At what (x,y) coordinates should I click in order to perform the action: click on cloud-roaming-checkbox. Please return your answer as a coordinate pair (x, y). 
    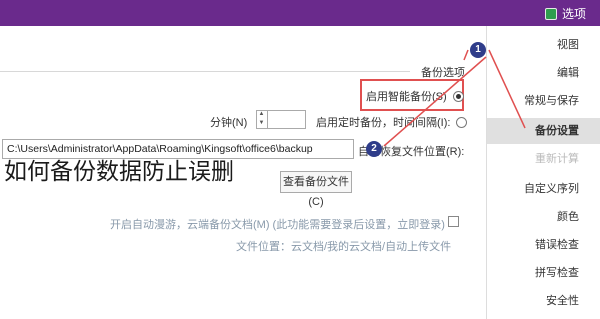
    Looking at the image, I should click on (453, 221).